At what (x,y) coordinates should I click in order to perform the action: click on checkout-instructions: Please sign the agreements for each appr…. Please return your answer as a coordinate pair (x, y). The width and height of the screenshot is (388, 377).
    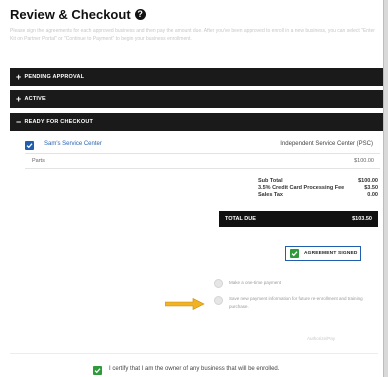
    Looking at the image, I should click on (192, 35).